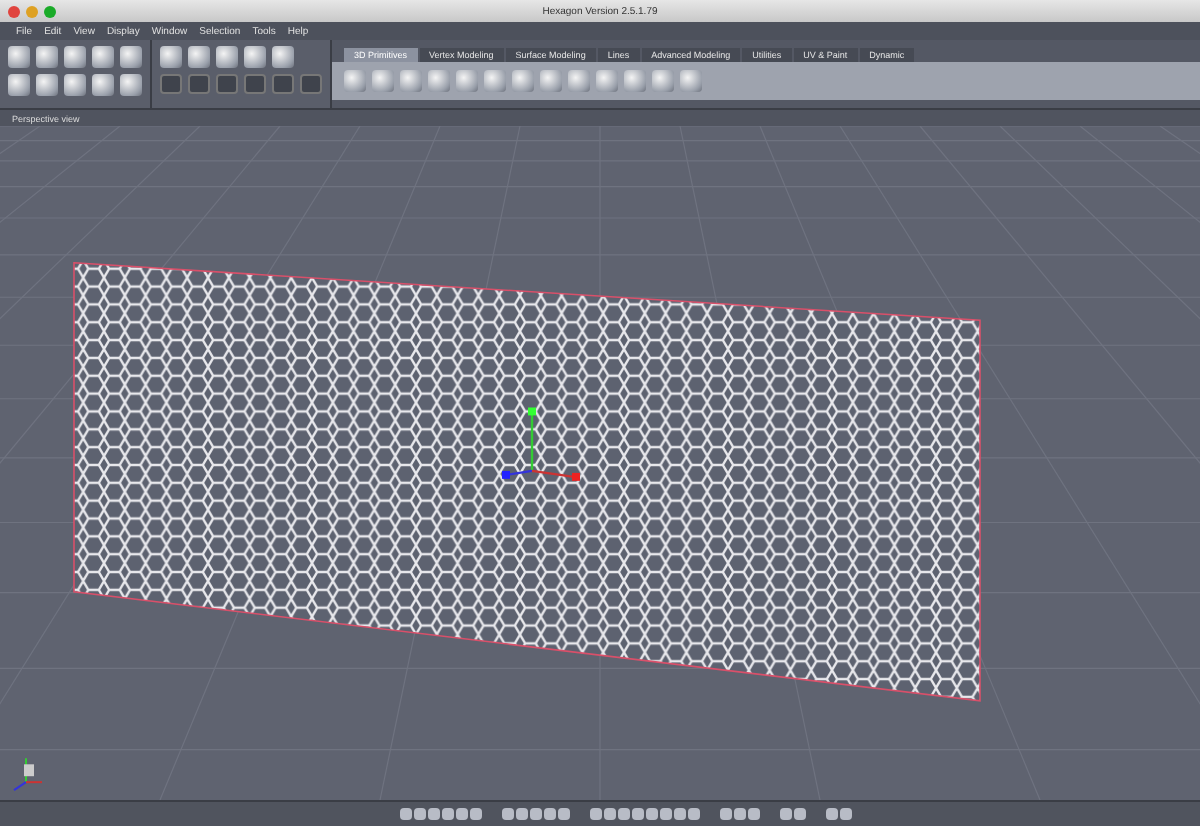 This screenshot has width=1200, height=826. What do you see at coordinates (50, 11) in the screenshot?
I see `zoom-button` at bounding box center [50, 11].